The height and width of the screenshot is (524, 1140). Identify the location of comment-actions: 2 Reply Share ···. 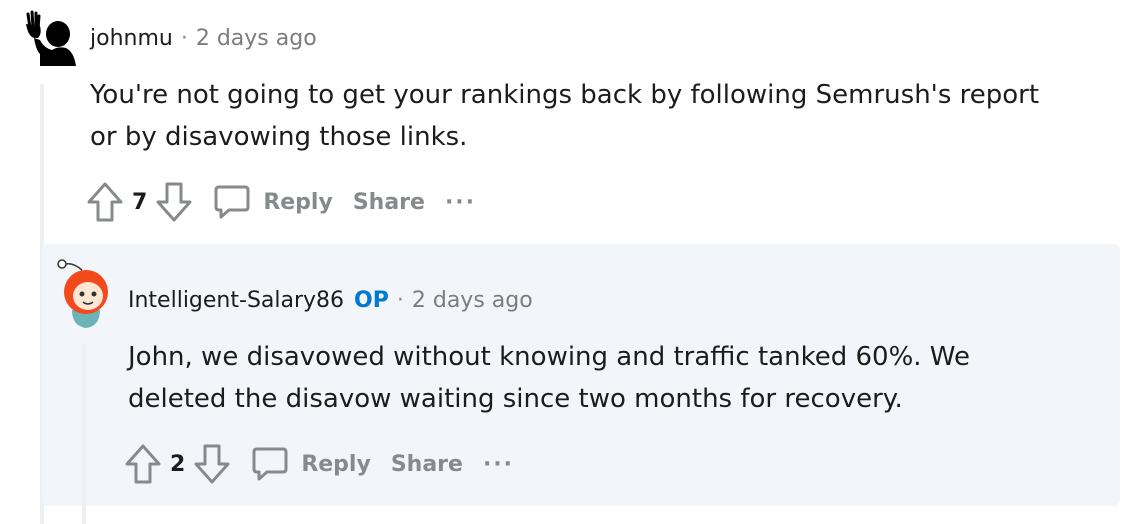
(319, 464).